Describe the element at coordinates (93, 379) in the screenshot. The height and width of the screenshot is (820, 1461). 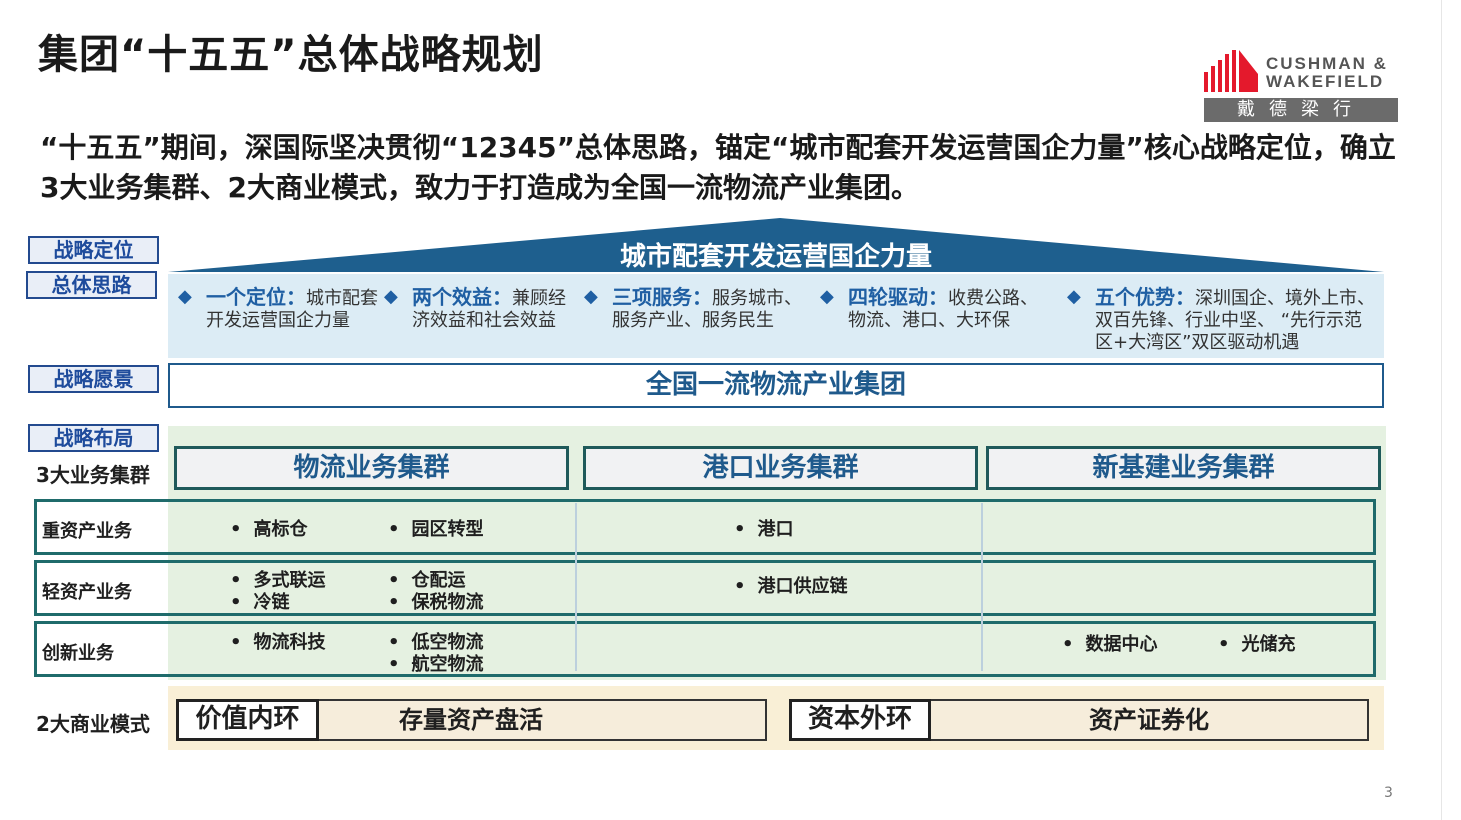
I see `label-vision: 战略愿景` at that location.